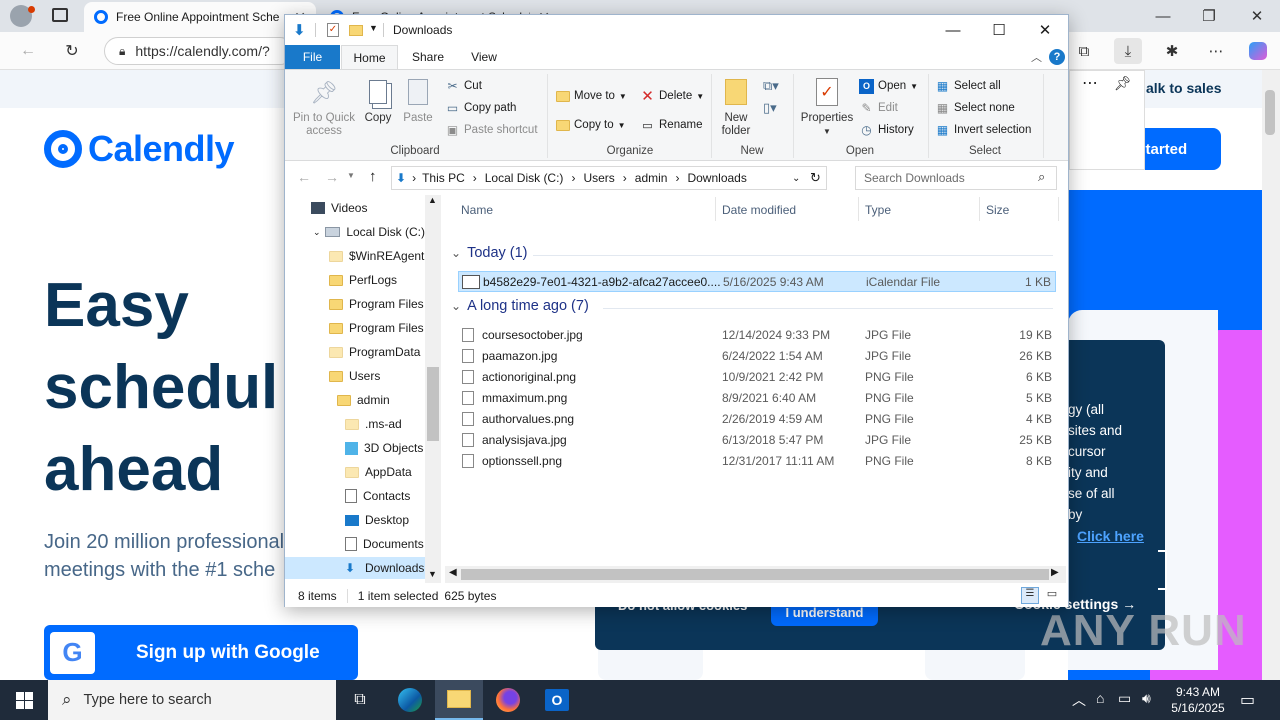 Image resolution: width=1280 pixels, height=720 pixels. I want to click on cut-button: ✂ Cut, so click(463, 86).